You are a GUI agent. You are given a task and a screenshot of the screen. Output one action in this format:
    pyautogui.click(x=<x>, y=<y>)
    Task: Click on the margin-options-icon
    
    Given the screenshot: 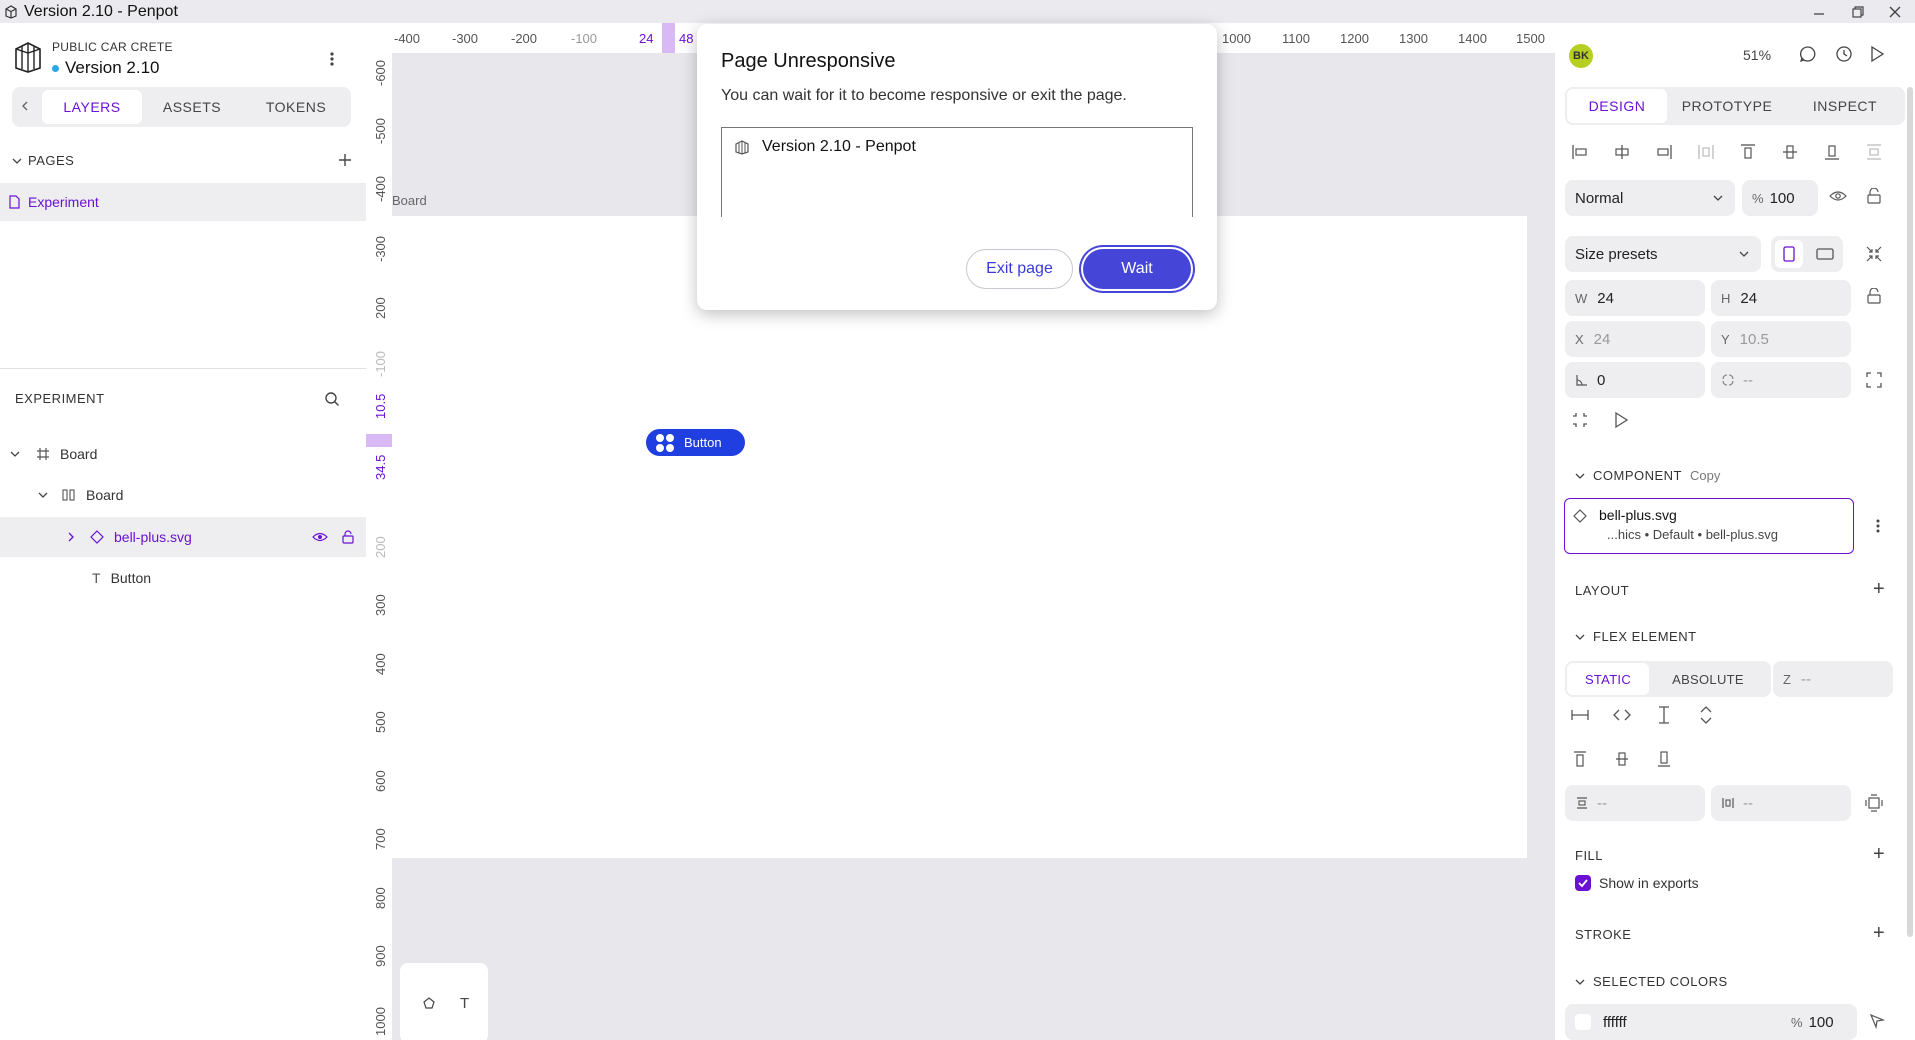 What is the action you would take?
    pyautogui.click(x=1874, y=803)
    